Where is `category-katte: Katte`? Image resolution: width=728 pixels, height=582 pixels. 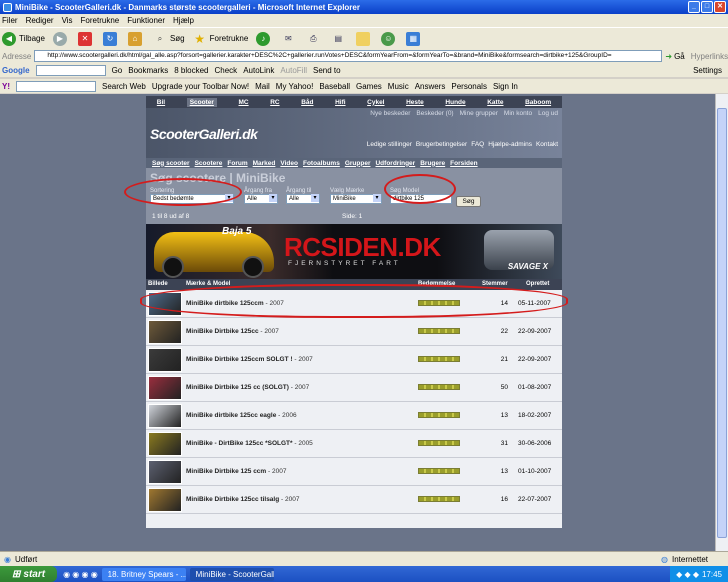 category-katte: Katte is located at coordinates (495, 102).